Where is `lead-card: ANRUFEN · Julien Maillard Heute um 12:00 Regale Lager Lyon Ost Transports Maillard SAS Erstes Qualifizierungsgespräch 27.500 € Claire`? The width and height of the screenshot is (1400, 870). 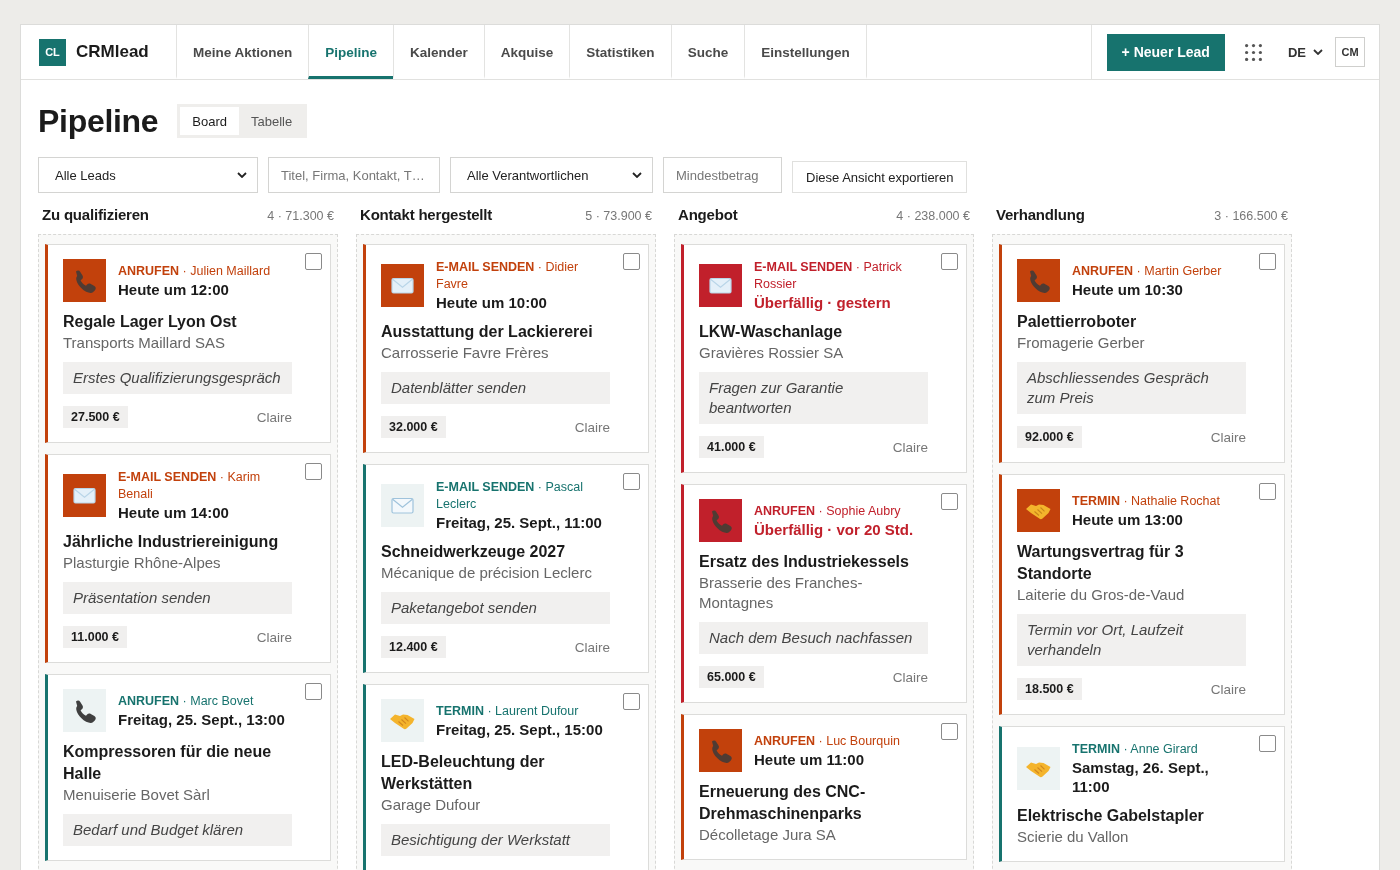 lead-card: ANRUFEN · Julien Maillard Heute um 12:00 Regale Lager Lyon Ost Transports Maillard SAS Erstes Qualifizierungsgespräch 27.500 € Claire is located at coordinates (188, 343).